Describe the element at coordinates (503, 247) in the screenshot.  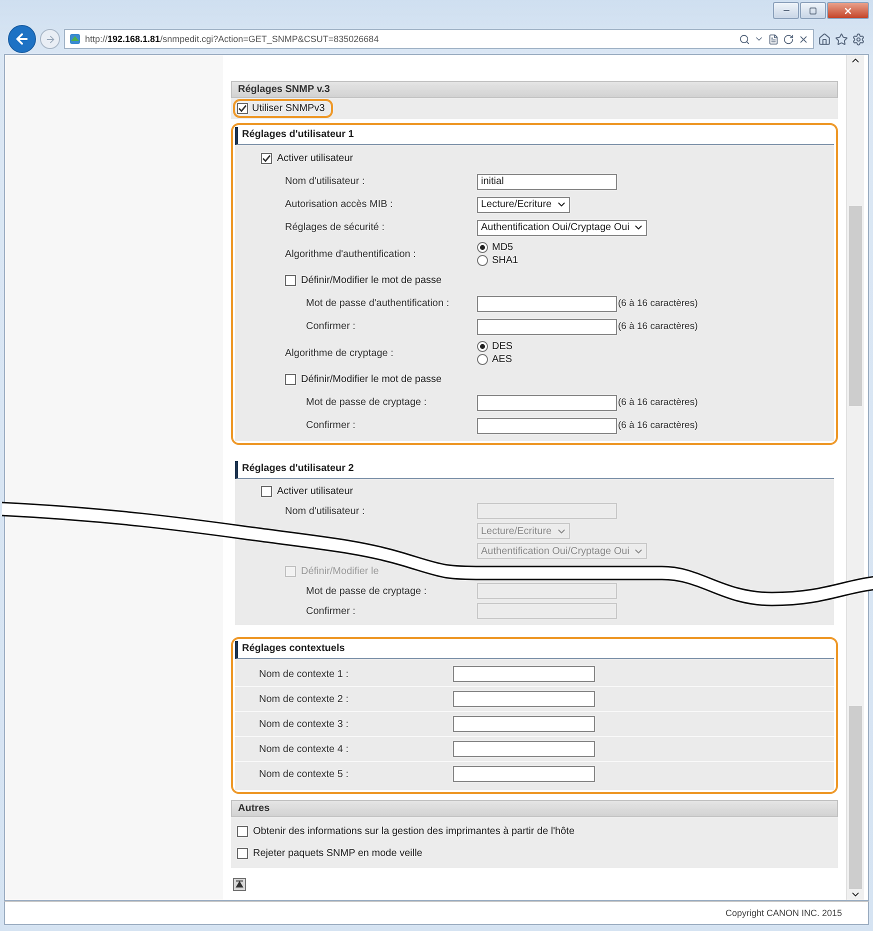
I see `radio-label: MD5` at that location.